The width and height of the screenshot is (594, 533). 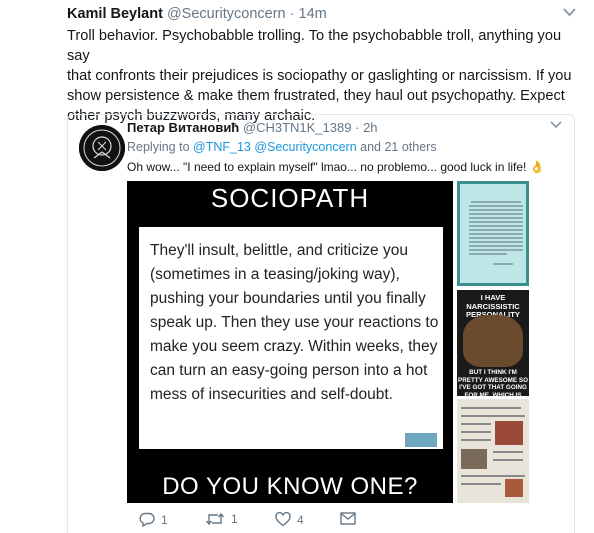 I want to click on replying-prefix: Replying to, so click(x=160, y=147).